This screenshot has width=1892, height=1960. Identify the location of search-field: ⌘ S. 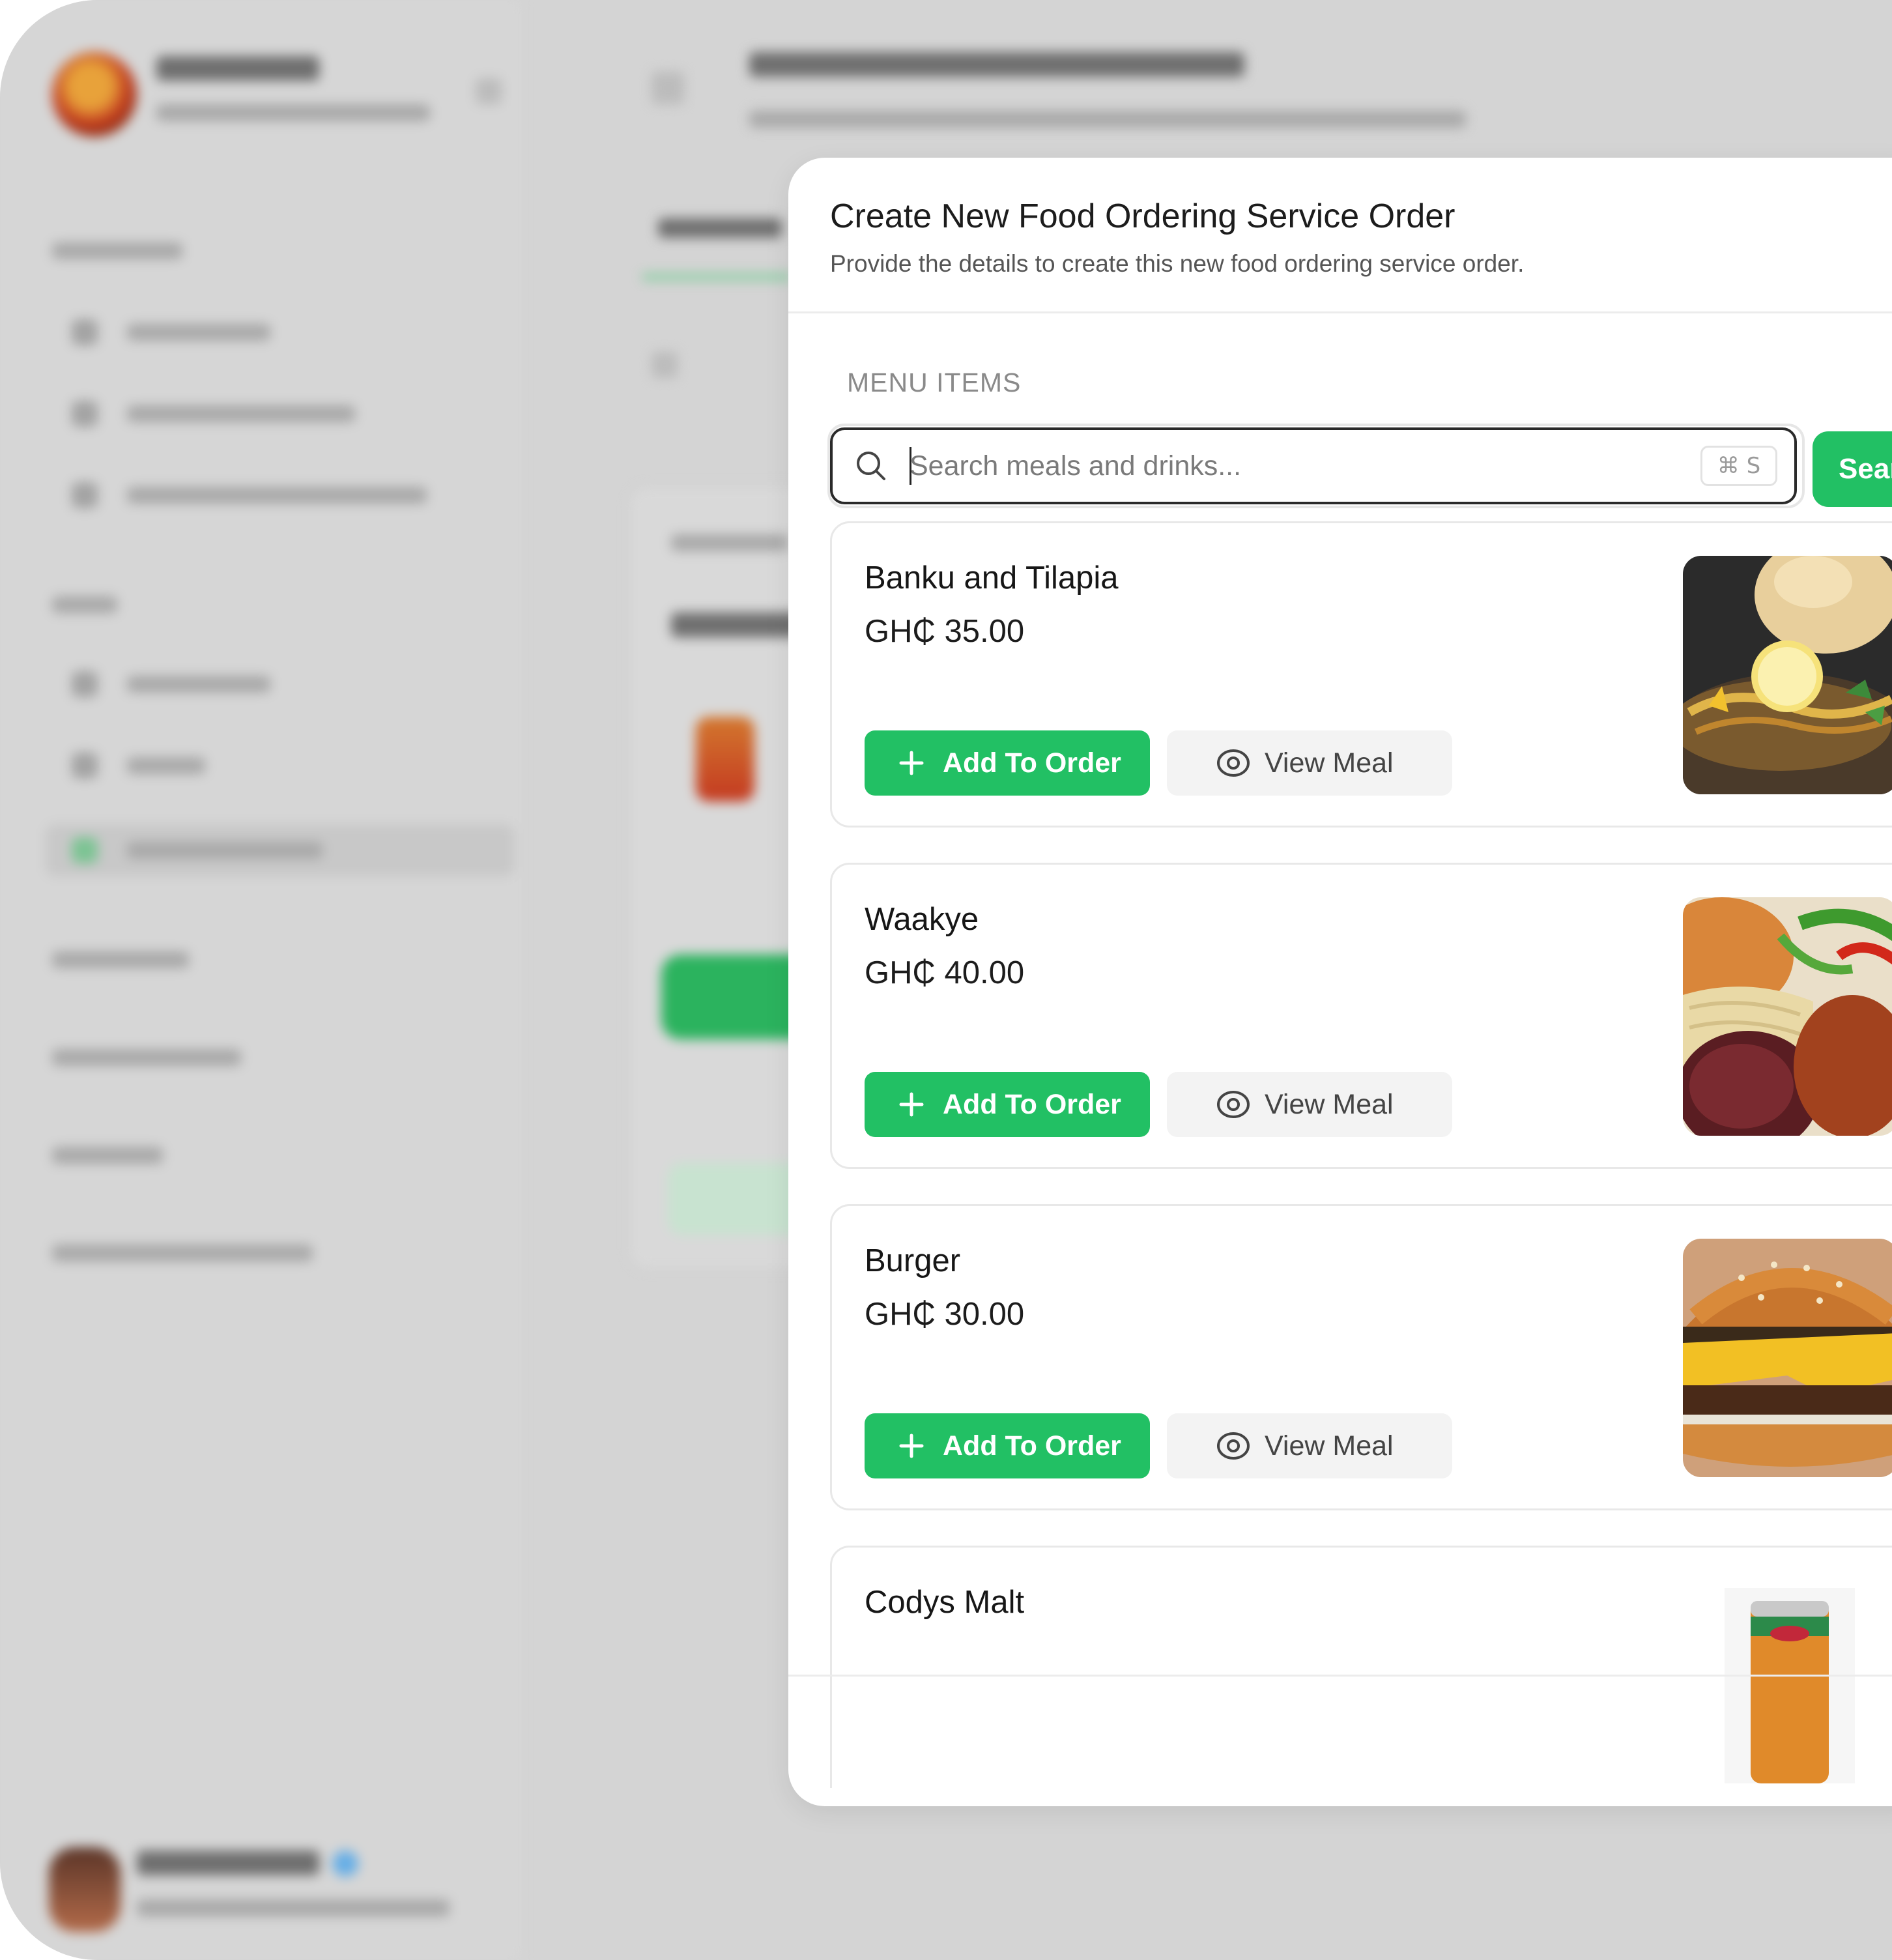
(1313, 465).